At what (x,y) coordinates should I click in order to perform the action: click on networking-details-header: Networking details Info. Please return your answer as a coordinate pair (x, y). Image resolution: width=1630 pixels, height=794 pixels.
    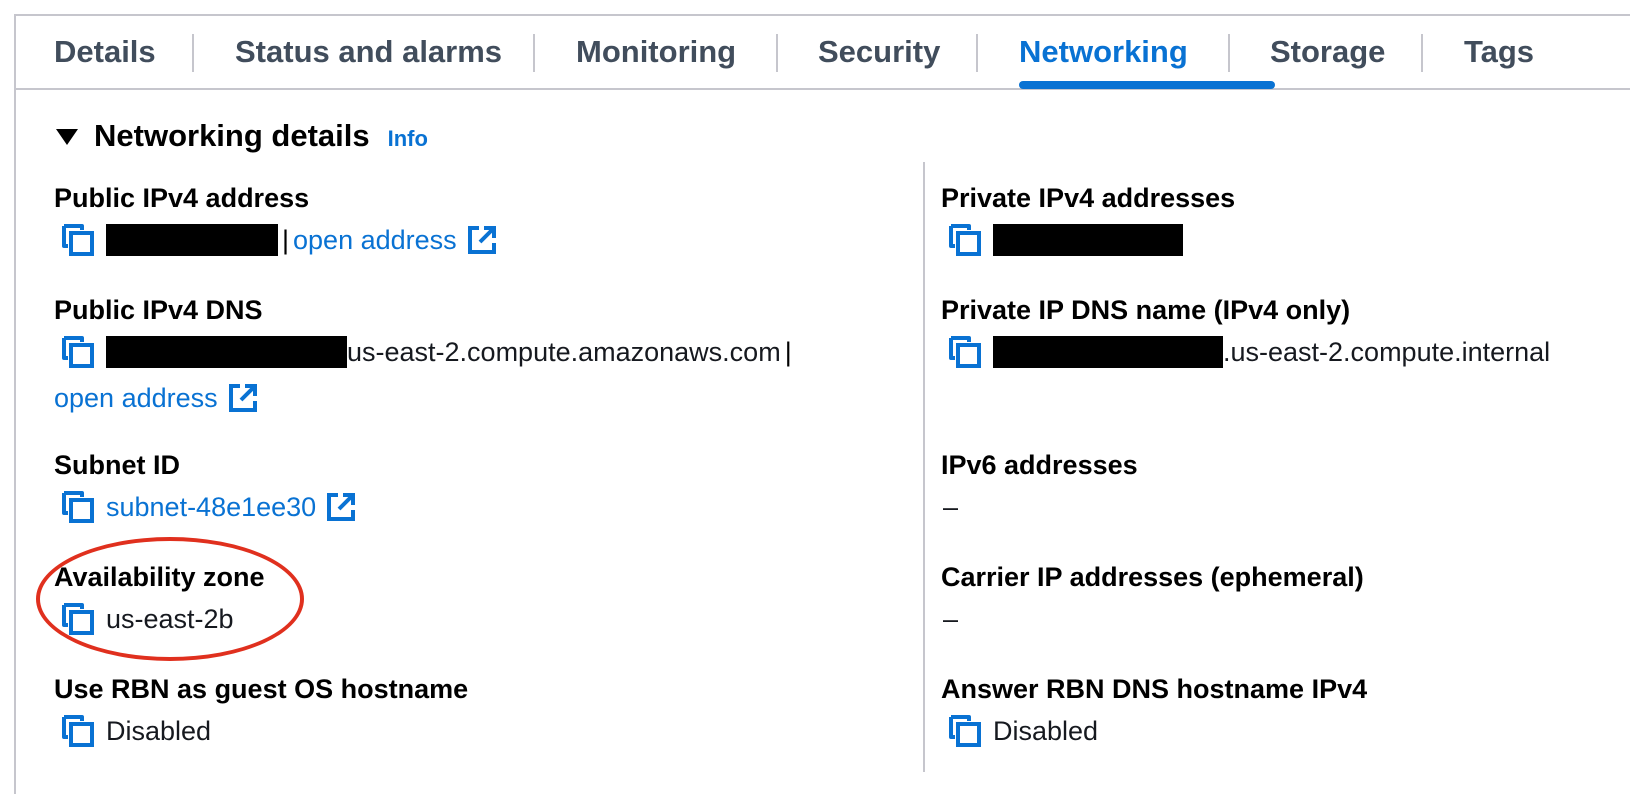
    Looking at the image, I should click on (242, 136).